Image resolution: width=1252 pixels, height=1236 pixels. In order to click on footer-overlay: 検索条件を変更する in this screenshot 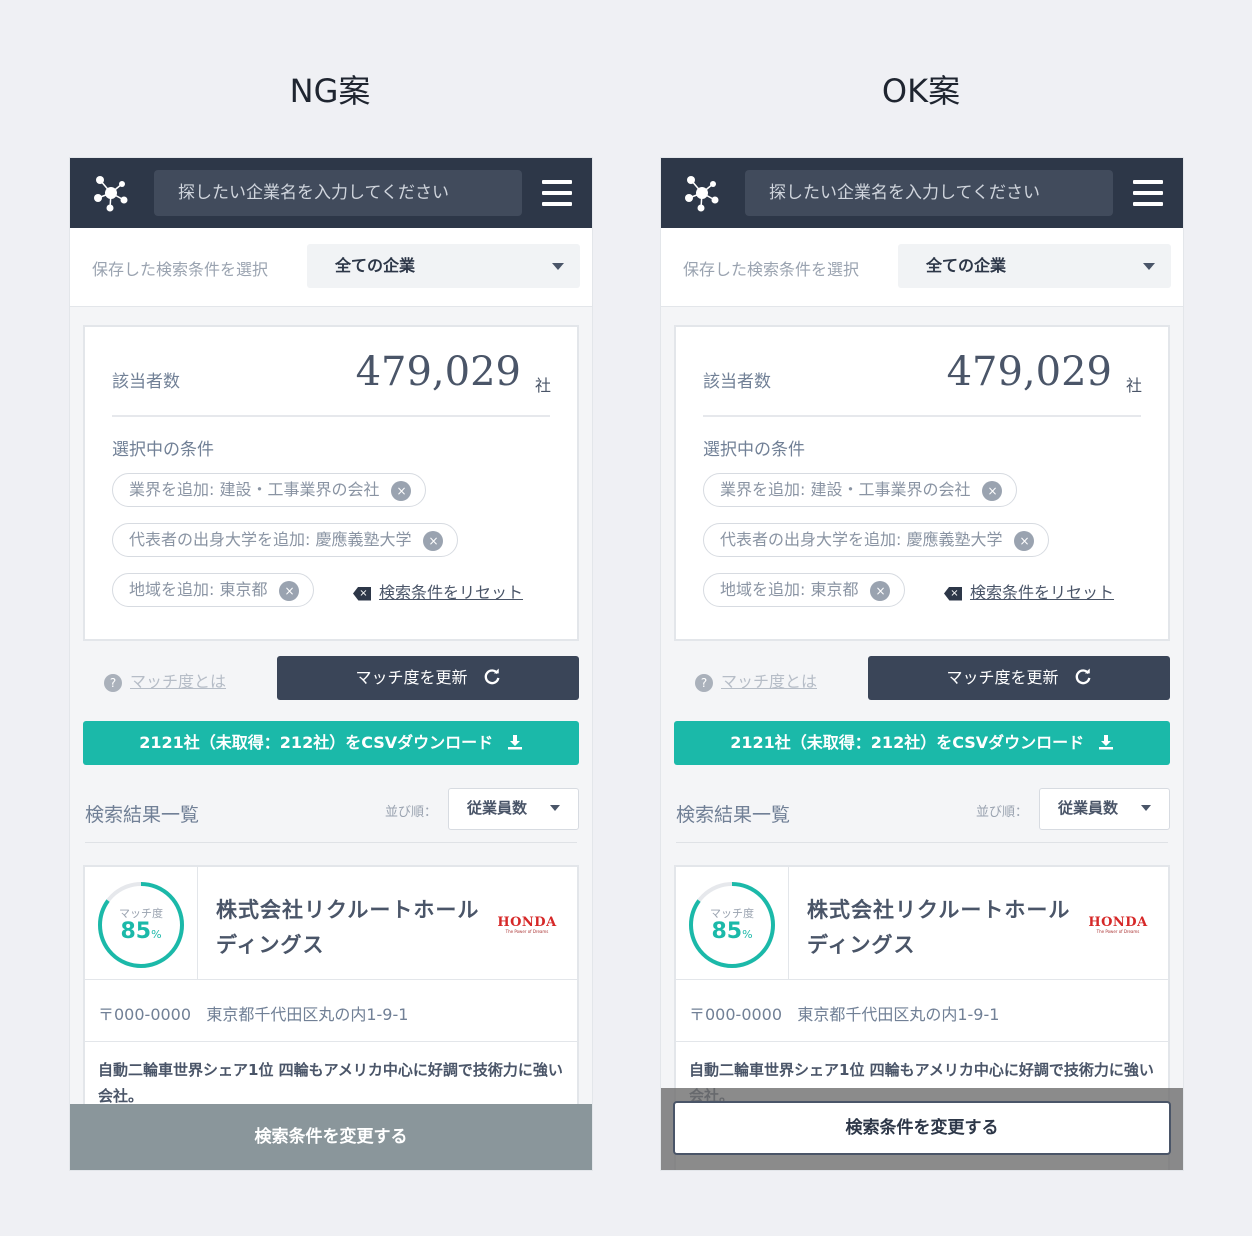, I will do `click(922, 1129)`.